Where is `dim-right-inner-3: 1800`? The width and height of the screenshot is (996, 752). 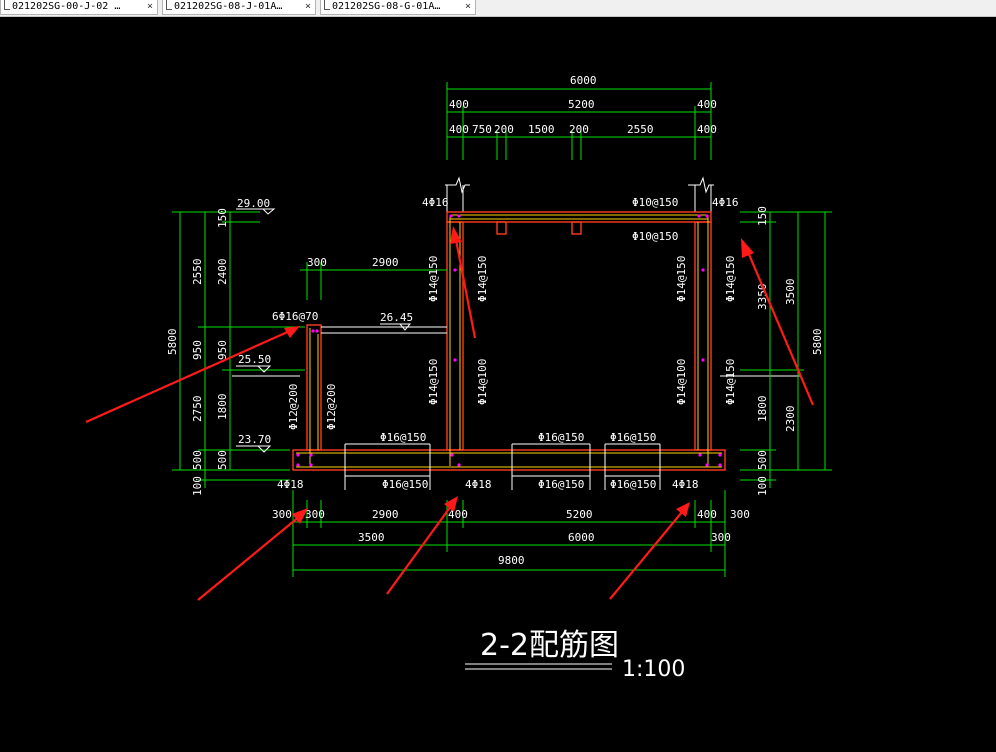 dim-right-inner-3: 1800 is located at coordinates (762, 409).